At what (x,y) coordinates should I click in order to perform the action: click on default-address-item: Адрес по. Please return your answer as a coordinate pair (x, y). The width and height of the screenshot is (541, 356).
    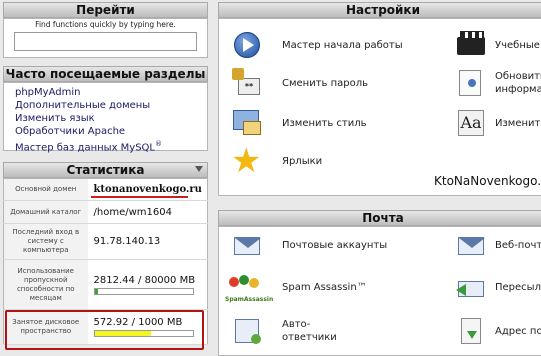
    Looking at the image, I should click on (498, 331).